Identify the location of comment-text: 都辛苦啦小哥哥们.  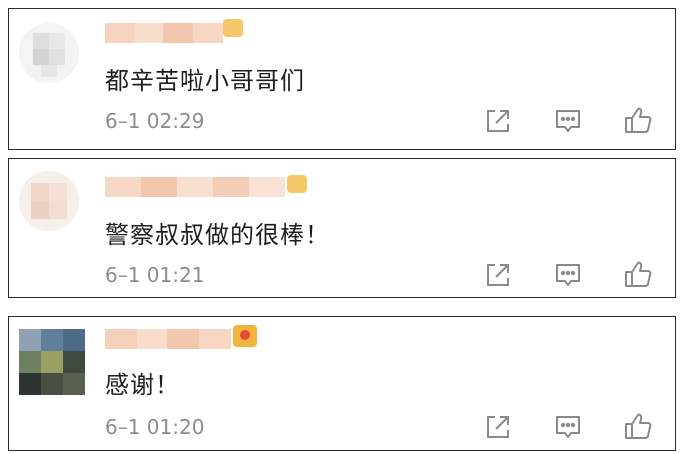
(205, 81).